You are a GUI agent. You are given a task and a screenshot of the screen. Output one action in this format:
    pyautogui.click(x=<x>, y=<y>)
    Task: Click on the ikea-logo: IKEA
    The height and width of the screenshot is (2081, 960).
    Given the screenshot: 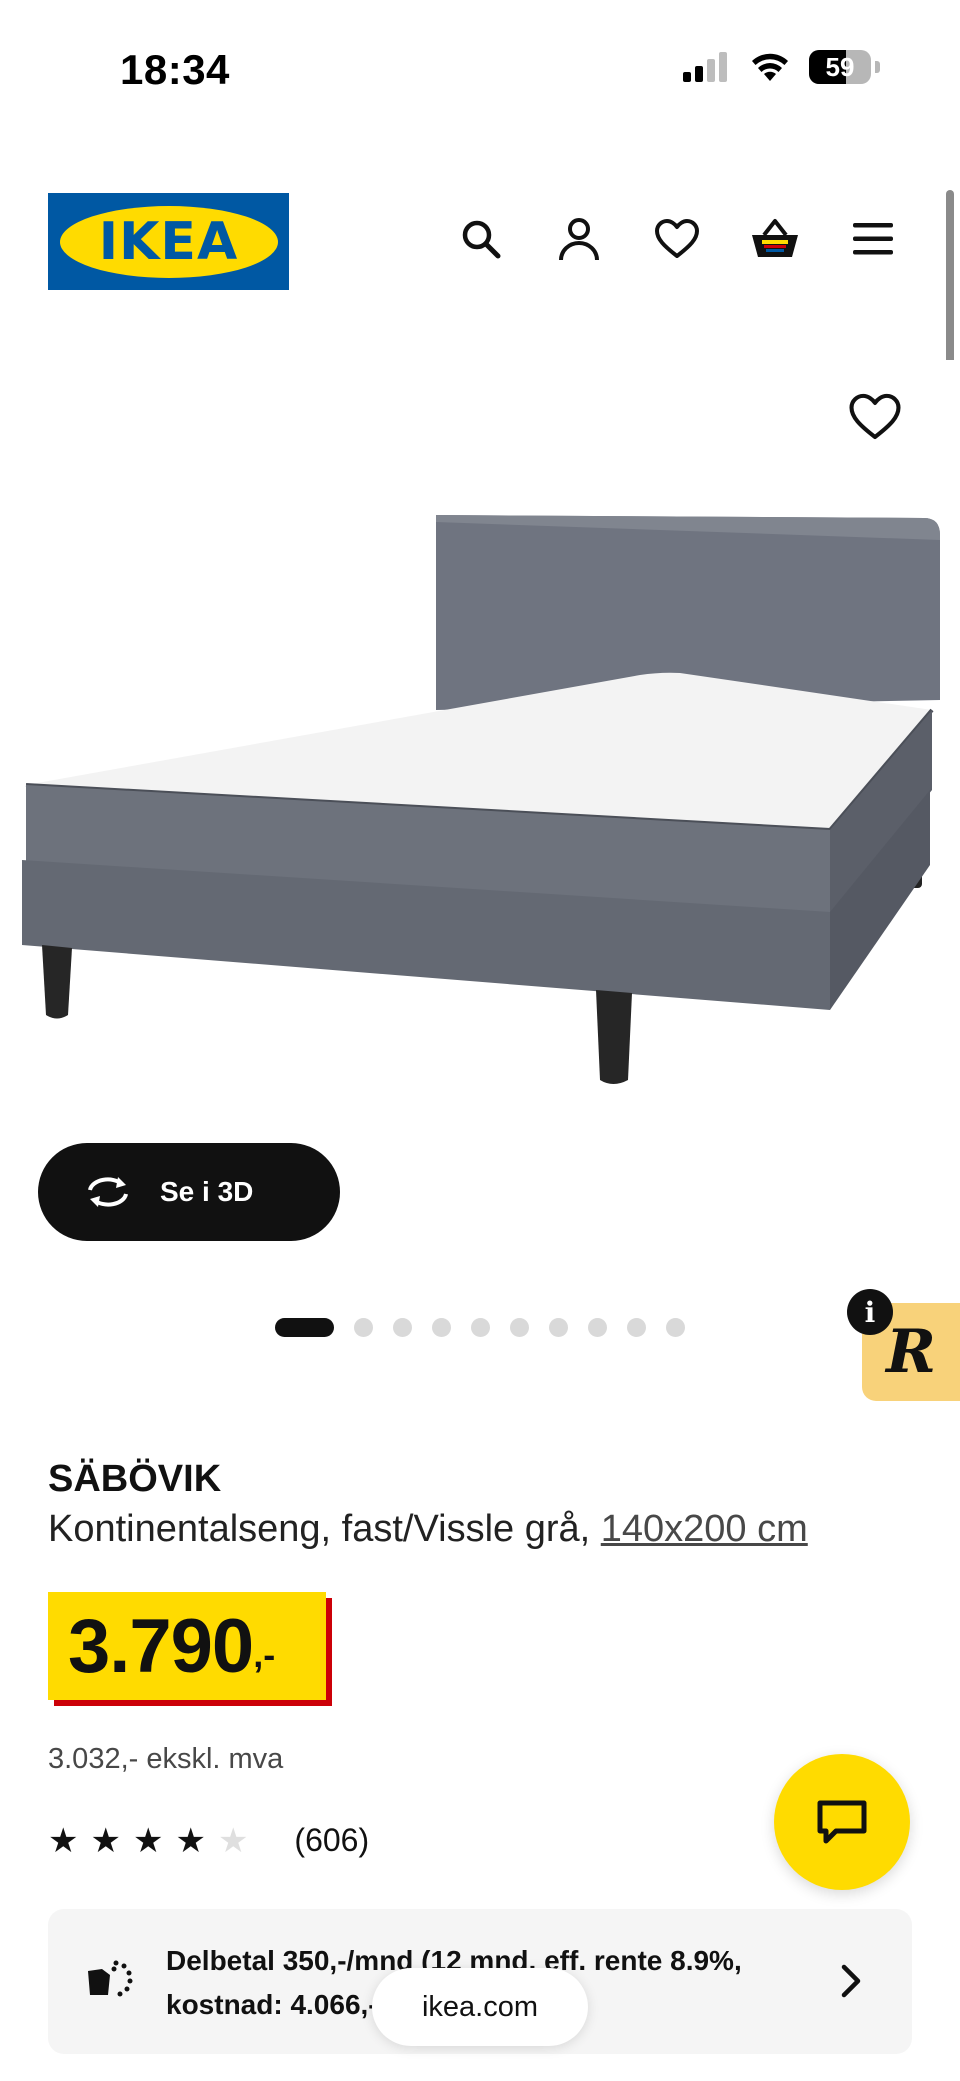 What is the action you would take?
    pyautogui.click(x=168, y=241)
    